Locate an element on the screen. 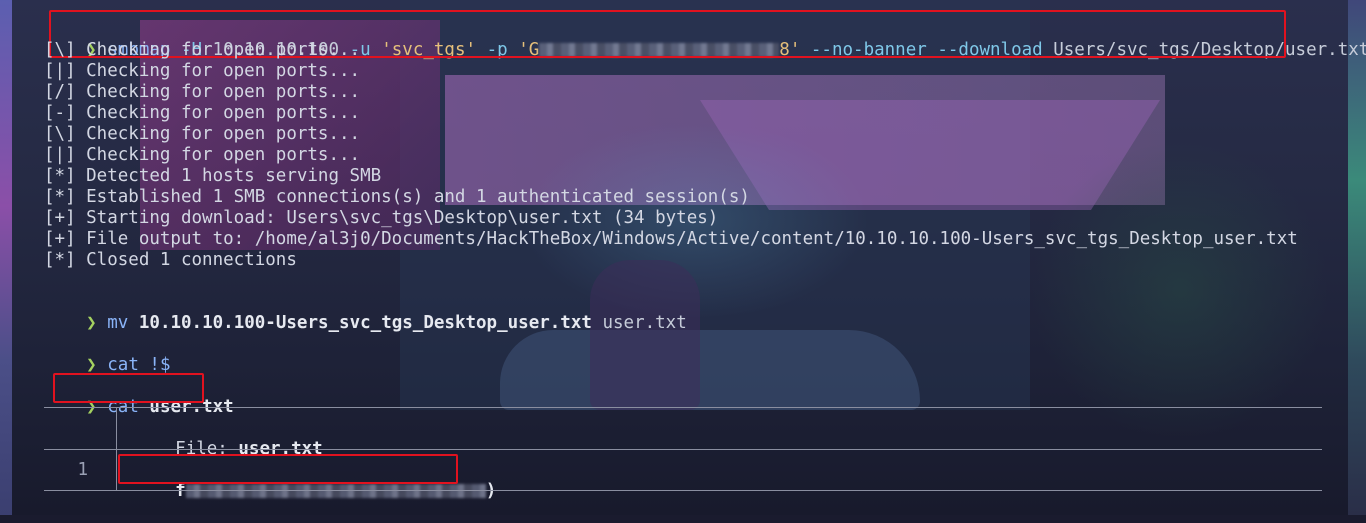 The width and height of the screenshot is (1366, 523). output-line: [*] Closed 1 connections is located at coordinates (170, 260).